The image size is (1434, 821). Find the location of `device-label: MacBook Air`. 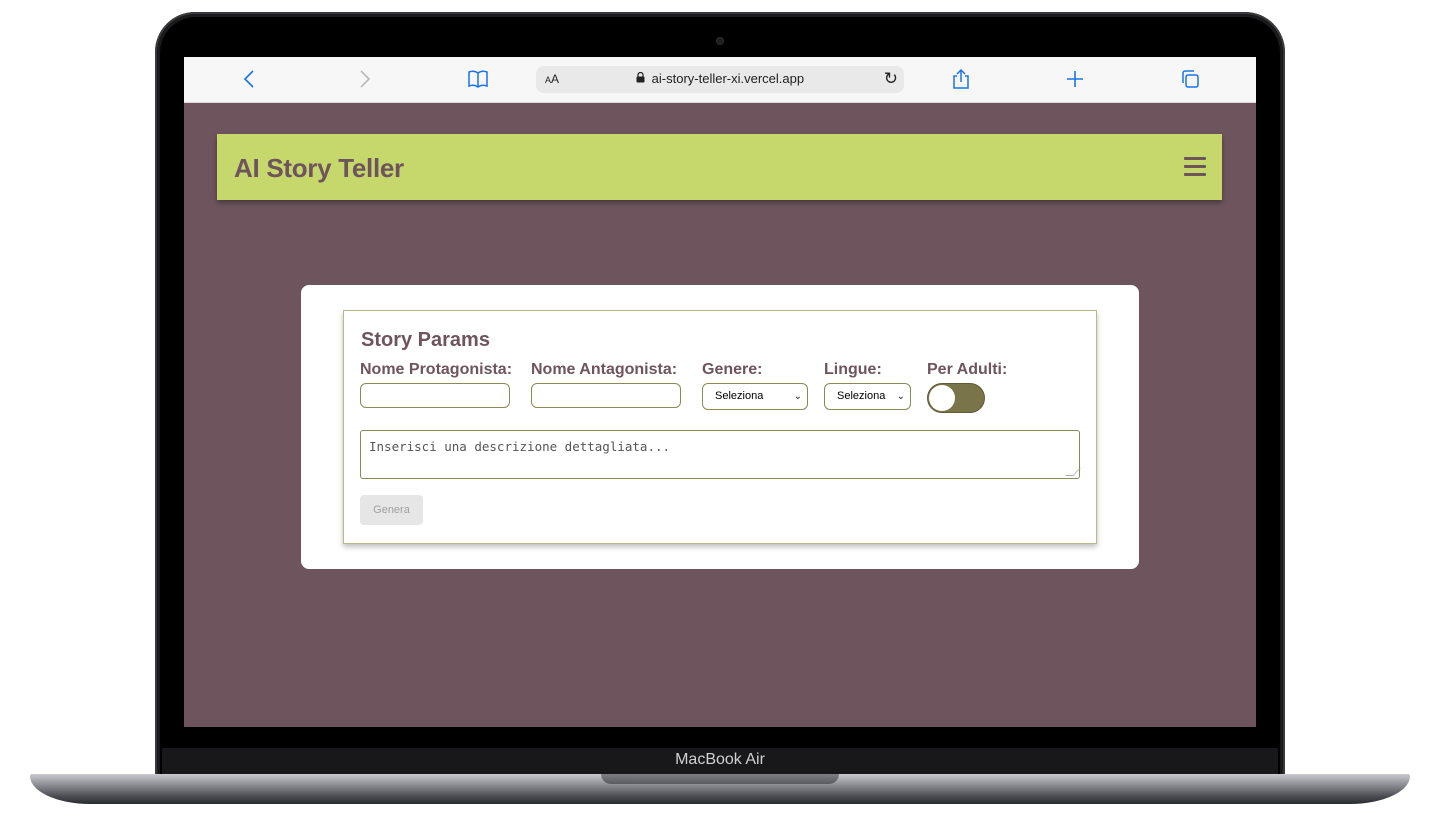

device-label: MacBook Air is located at coordinates (720, 759).